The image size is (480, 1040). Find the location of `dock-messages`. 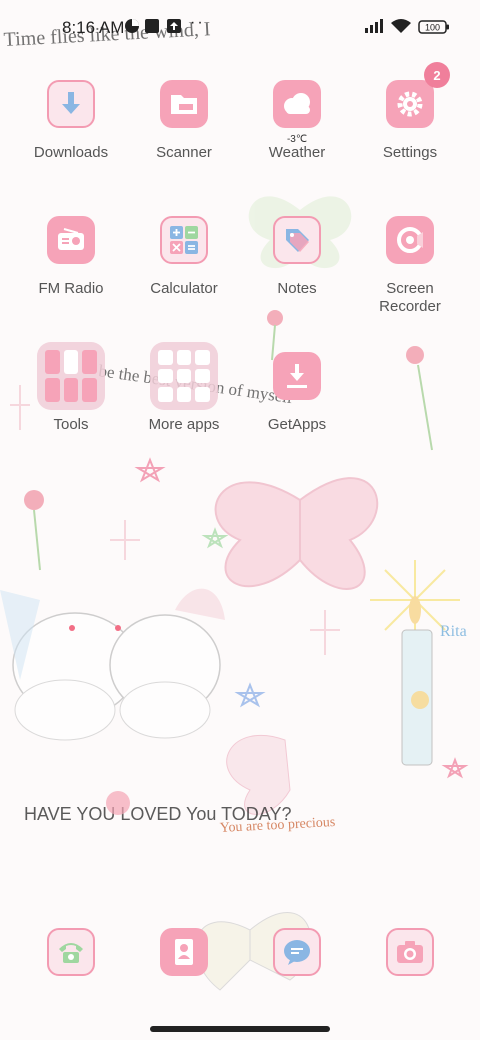

dock-messages is located at coordinates (297, 952).